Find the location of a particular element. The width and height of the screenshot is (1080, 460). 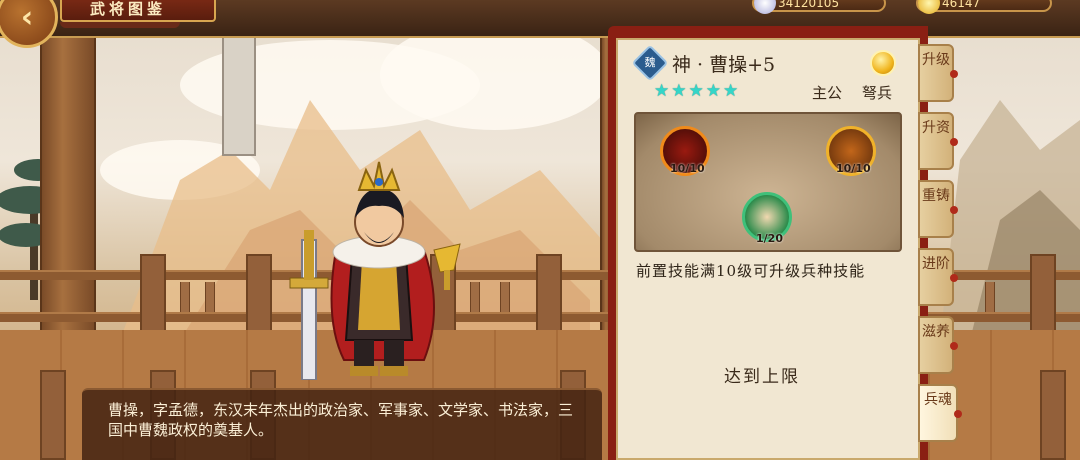

tab-label: 重铸 is located at coordinates (936, 196).